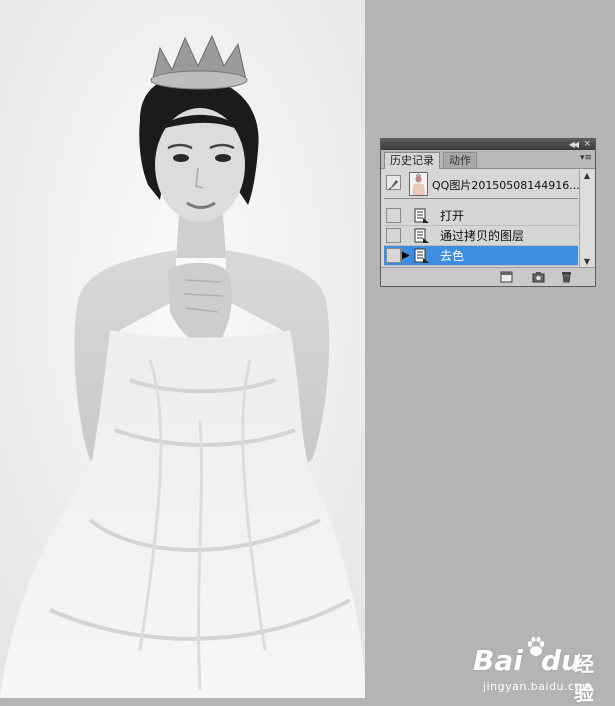 The image size is (615, 706). What do you see at coordinates (488, 276) in the screenshot?
I see `panel-footer` at bounding box center [488, 276].